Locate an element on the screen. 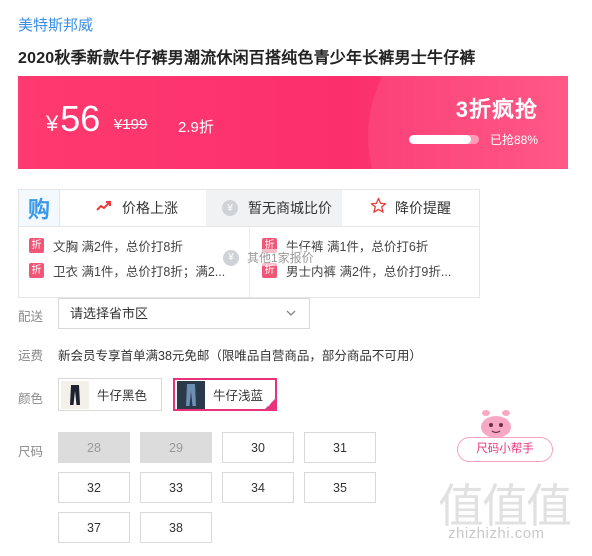 Image resolution: width=592 pixels, height=556 pixels. star-icon is located at coordinates (378, 208).